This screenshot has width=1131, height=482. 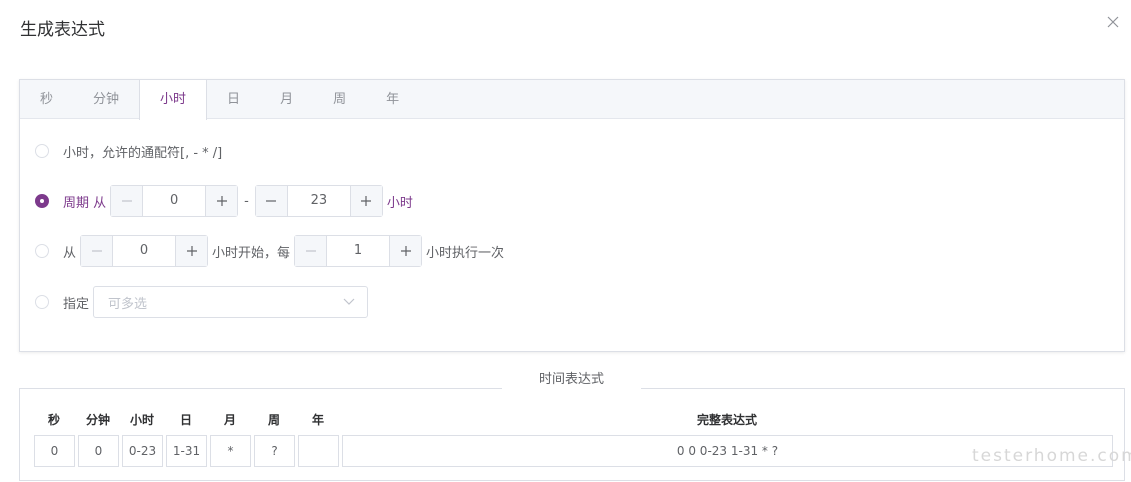 What do you see at coordinates (233, 99) in the screenshot?
I see `tab-day: 日` at bounding box center [233, 99].